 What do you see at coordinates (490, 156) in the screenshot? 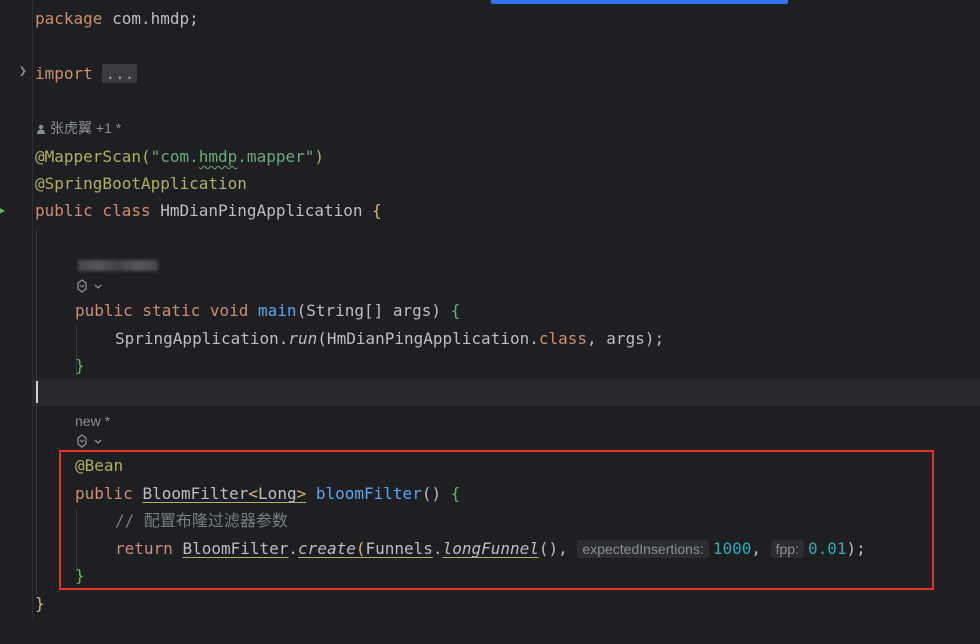
I see `code-line-mapperscan: @MapperScan("com.hmdp.mapper")` at bounding box center [490, 156].